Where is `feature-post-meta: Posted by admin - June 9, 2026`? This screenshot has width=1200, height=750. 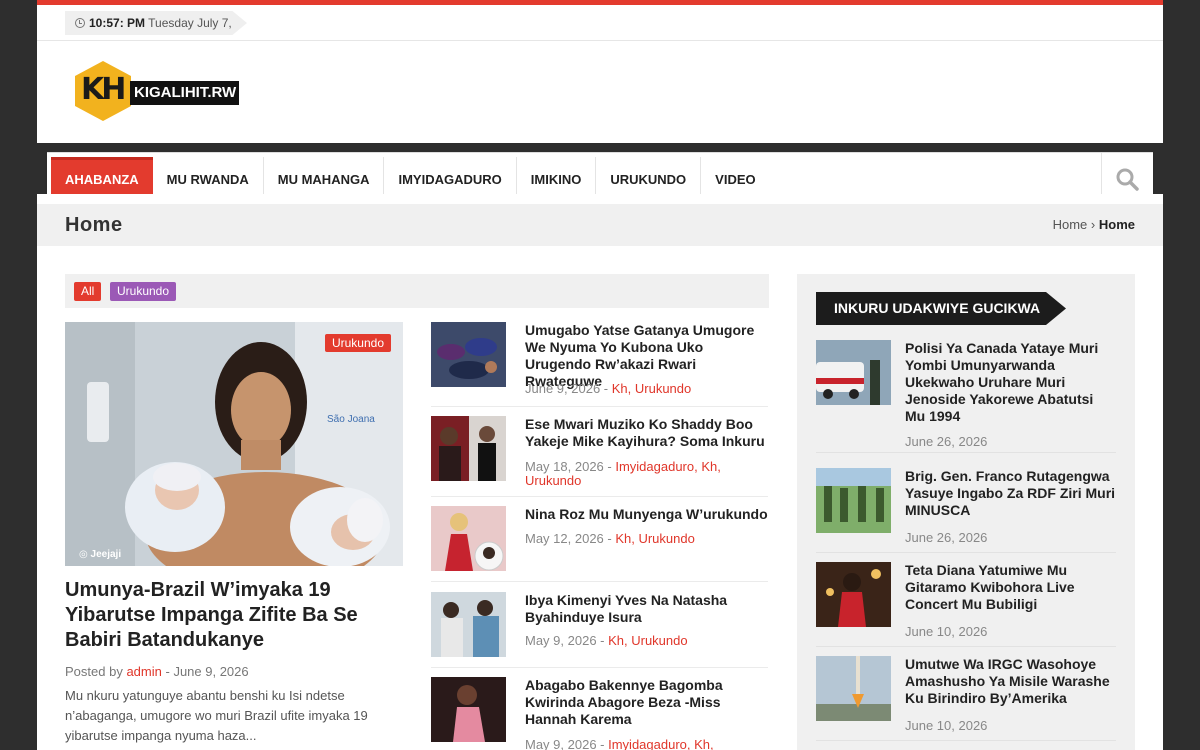
feature-post-meta: Posted by admin - June 9, 2026 is located at coordinates (157, 671).